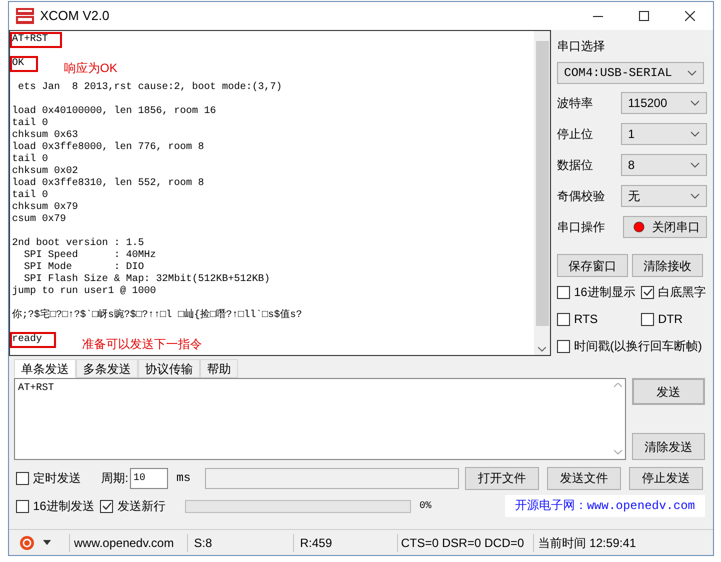  What do you see at coordinates (690, 16) in the screenshot?
I see `close-icon` at bounding box center [690, 16].